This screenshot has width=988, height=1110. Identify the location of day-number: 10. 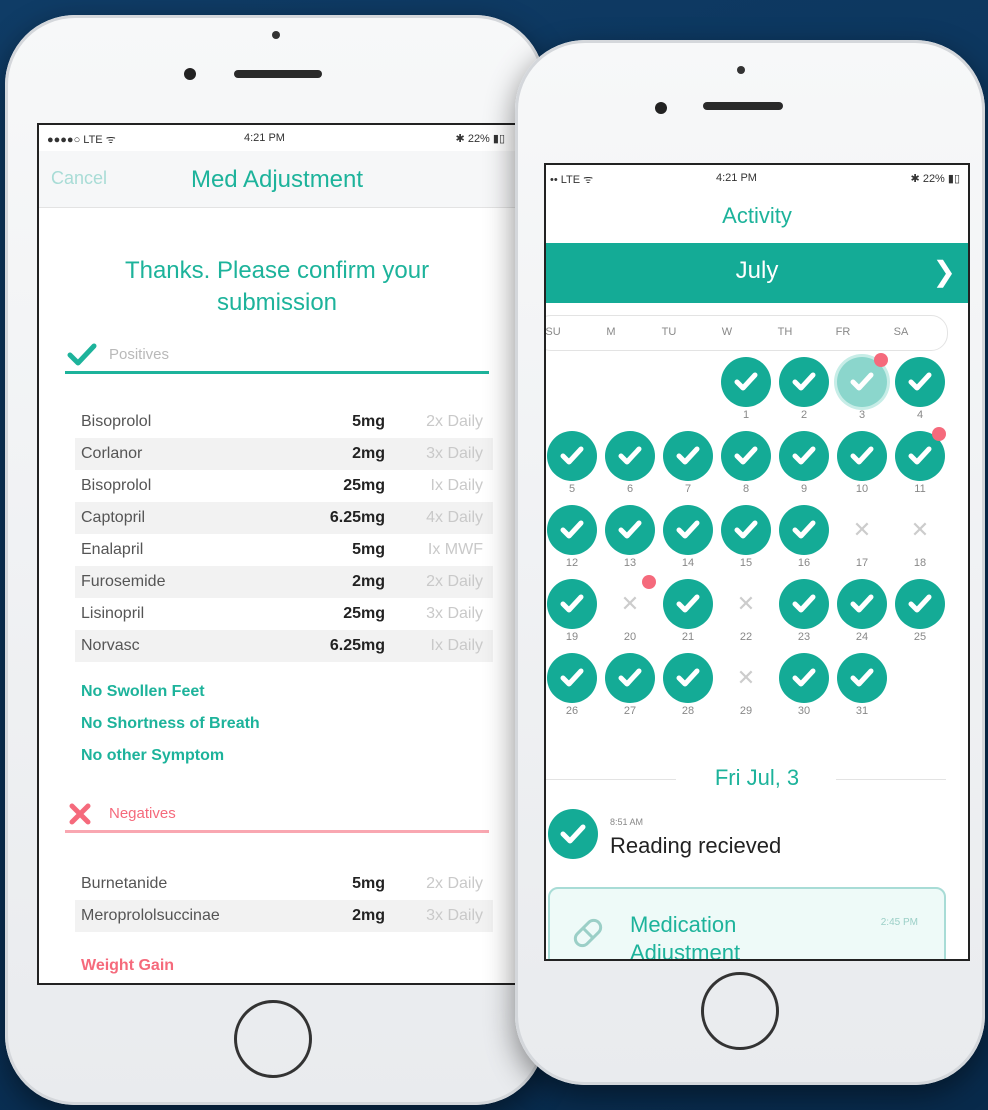
(862, 489).